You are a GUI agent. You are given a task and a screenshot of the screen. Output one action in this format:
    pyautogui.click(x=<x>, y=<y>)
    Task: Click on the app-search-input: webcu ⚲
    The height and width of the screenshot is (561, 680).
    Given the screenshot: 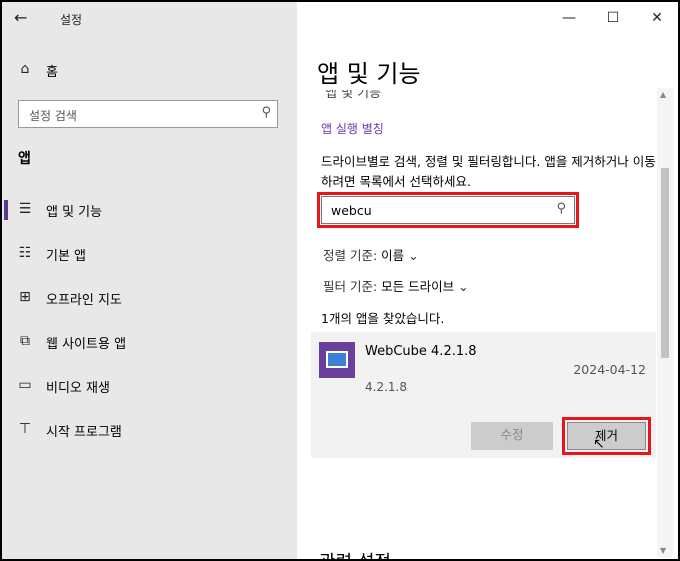 What is the action you would take?
    pyautogui.click(x=448, y=210)
    